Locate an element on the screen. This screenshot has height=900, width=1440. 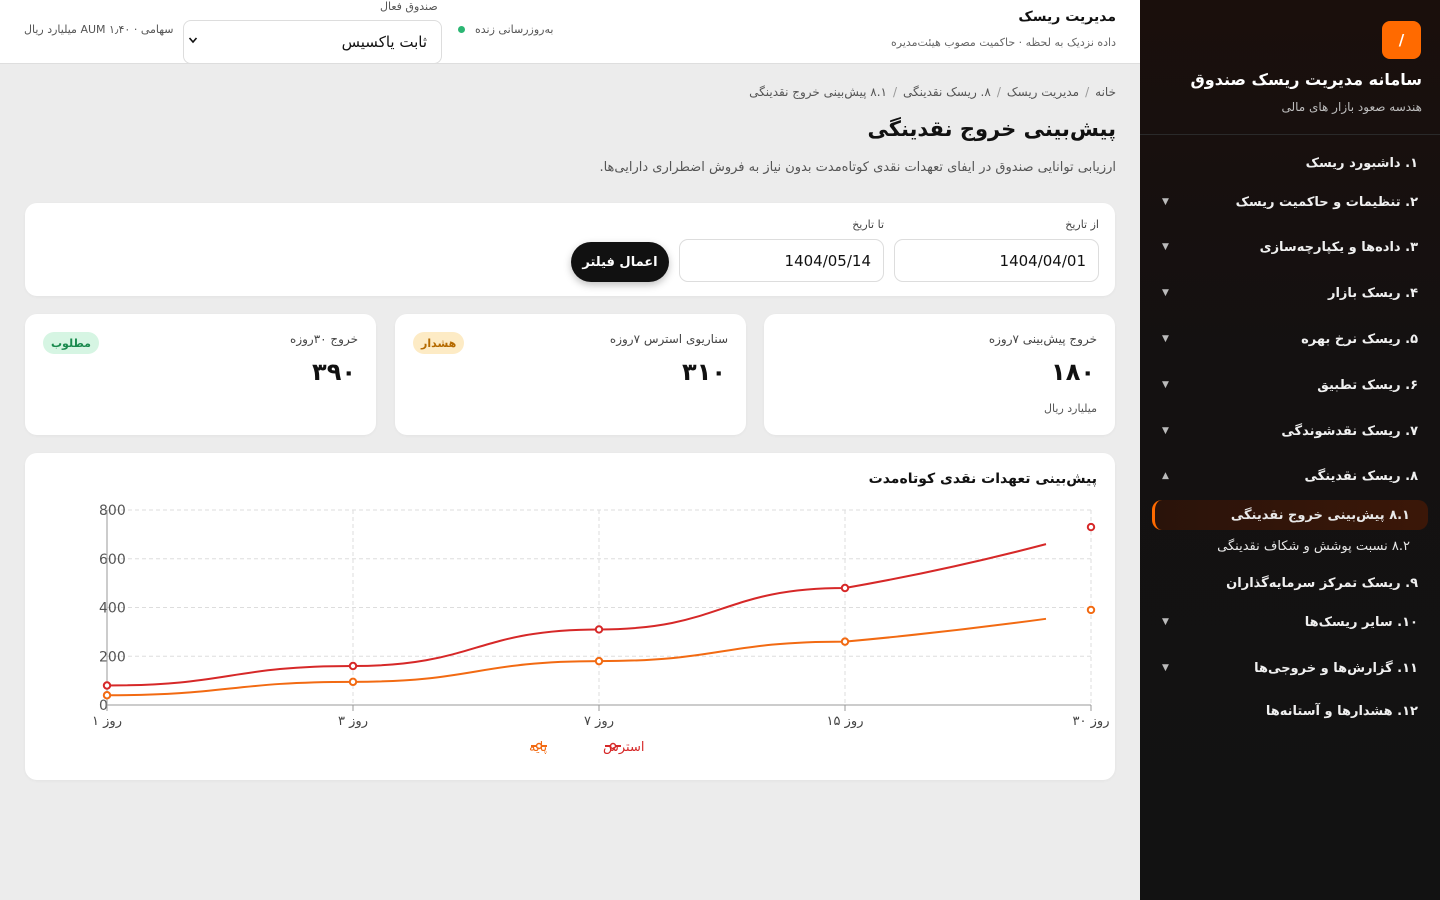
y-tick-label: 800 is located at coordinates (112, 511).